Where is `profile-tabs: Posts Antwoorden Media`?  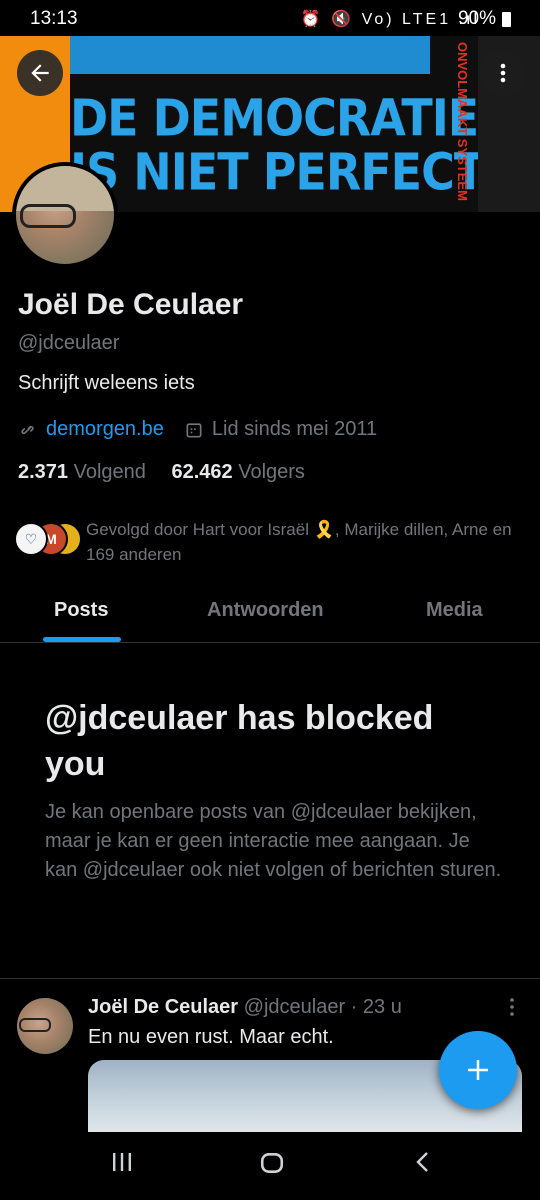 profile-tabs: Posts Antwoorden Media is located at coordinates (270, 614).